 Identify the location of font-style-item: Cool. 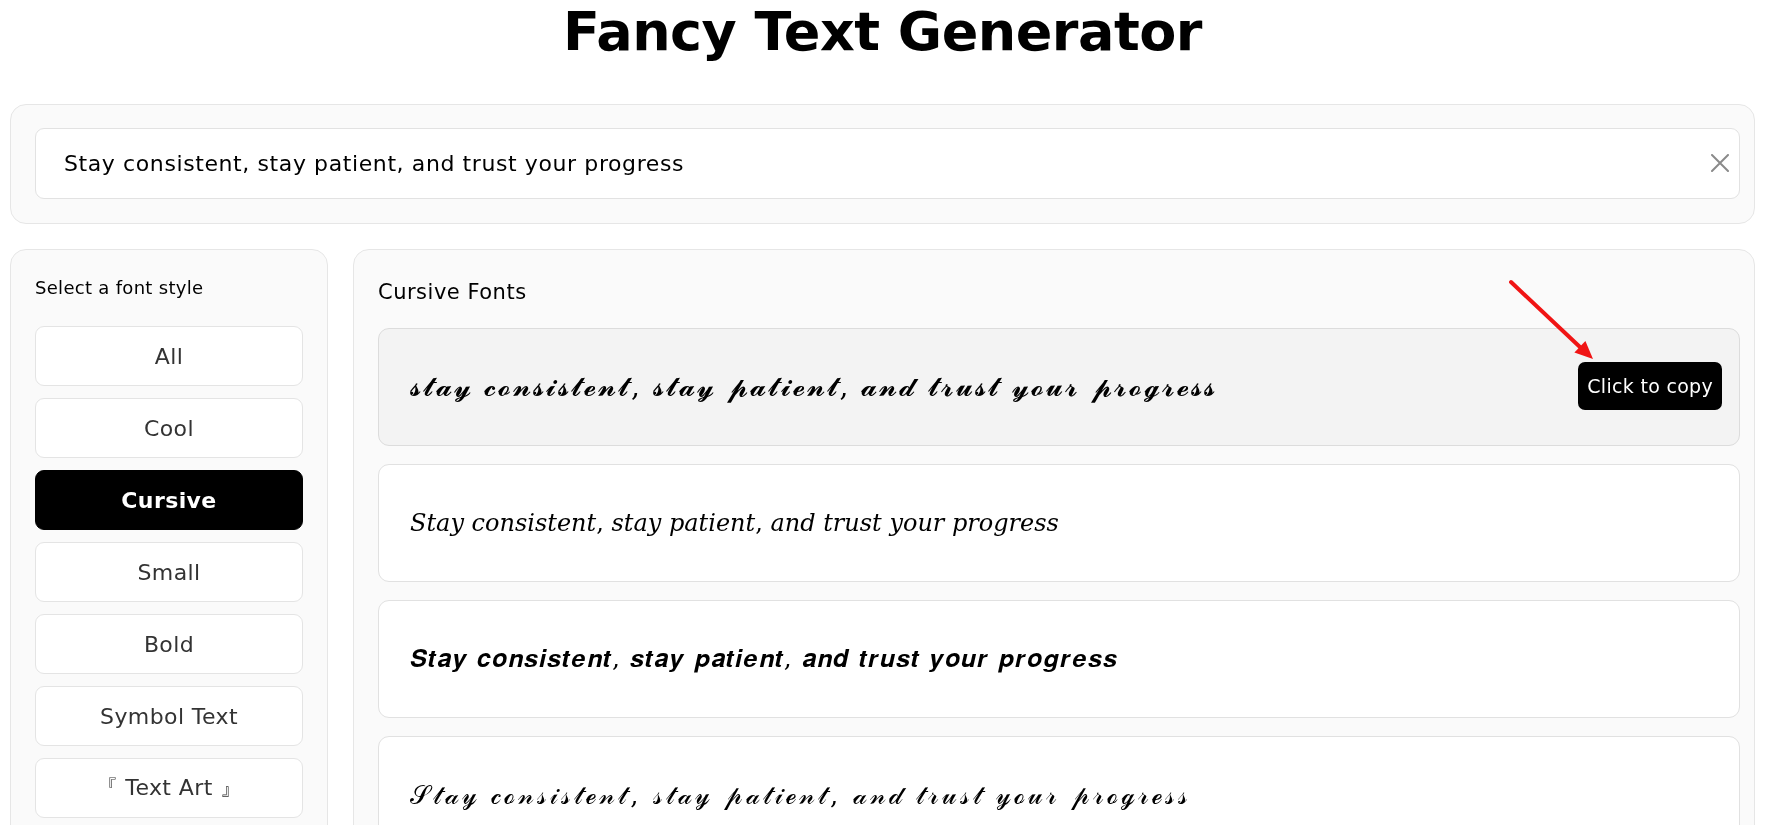
(169, 428).